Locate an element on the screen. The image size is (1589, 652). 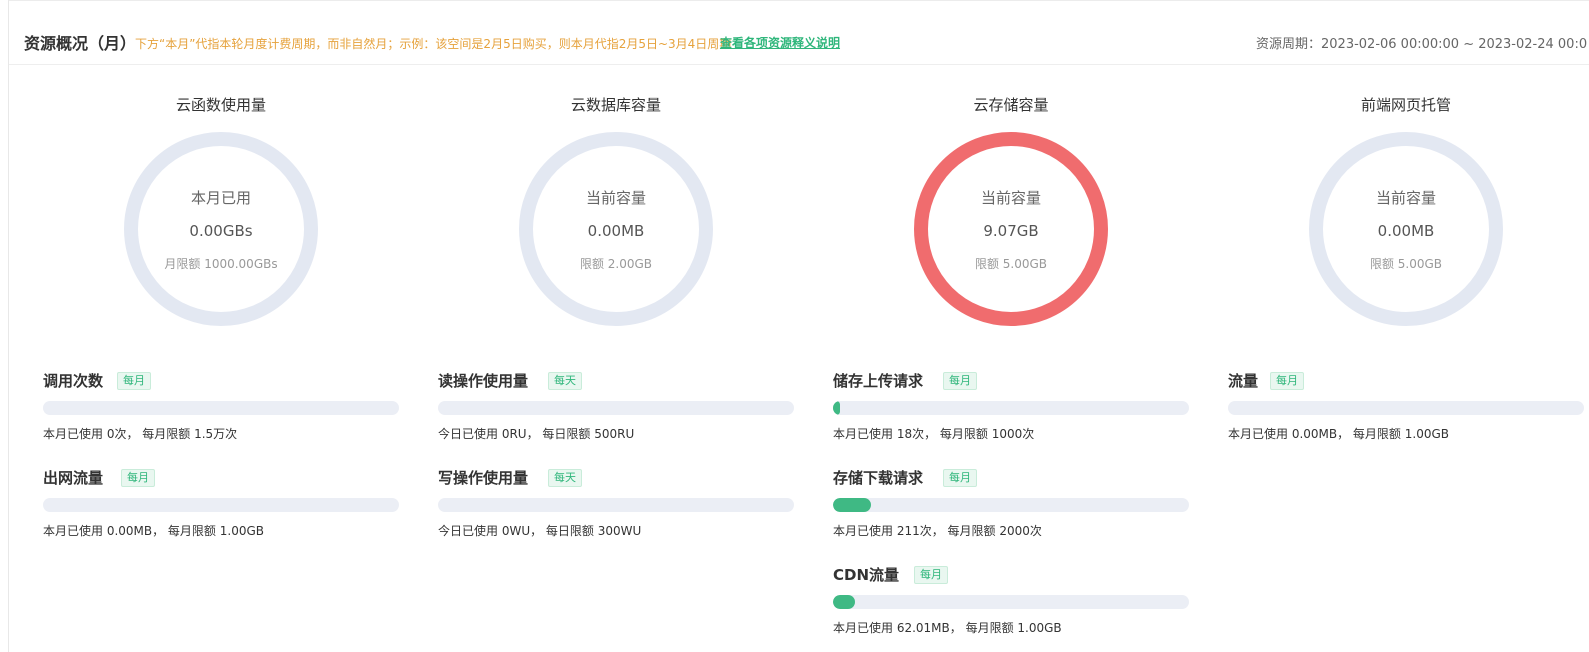
usage-ring: 当前容量 0.00MB 限额 2.00GB is located at coordinates (616, 229).